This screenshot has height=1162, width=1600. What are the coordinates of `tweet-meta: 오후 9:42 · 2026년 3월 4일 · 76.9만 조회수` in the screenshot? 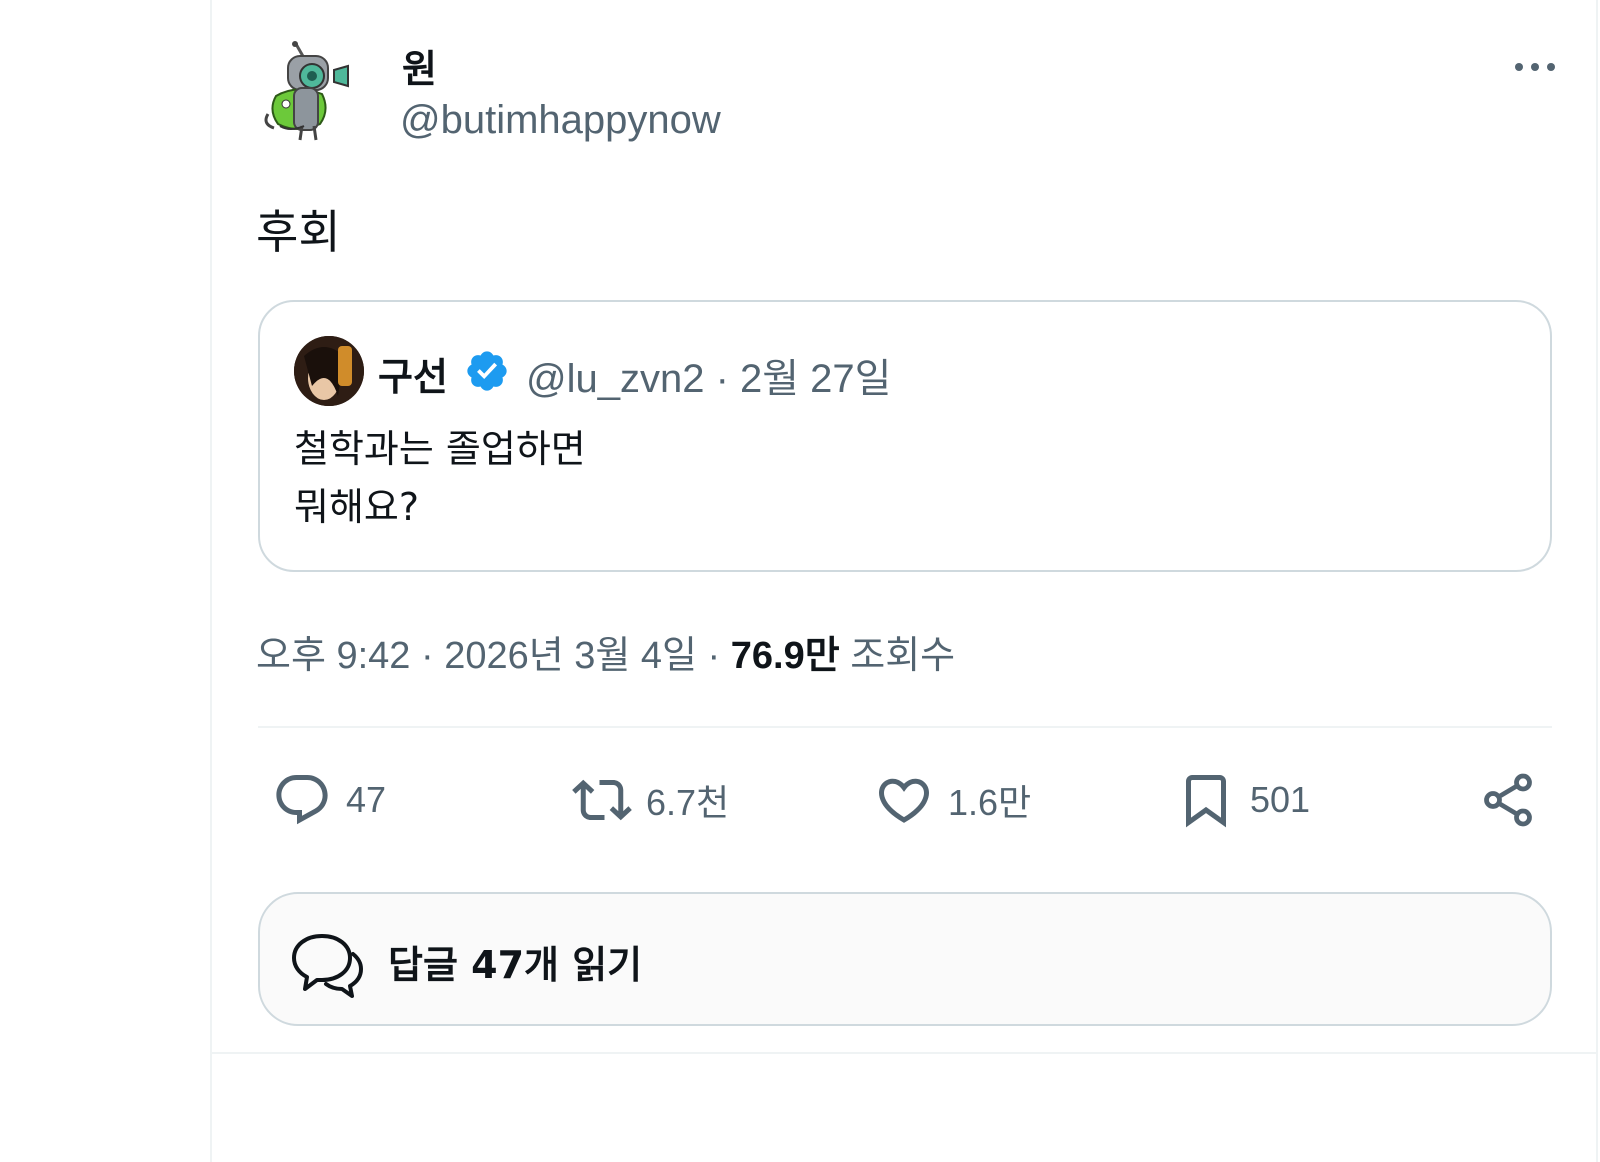 It's located at (605, 651).